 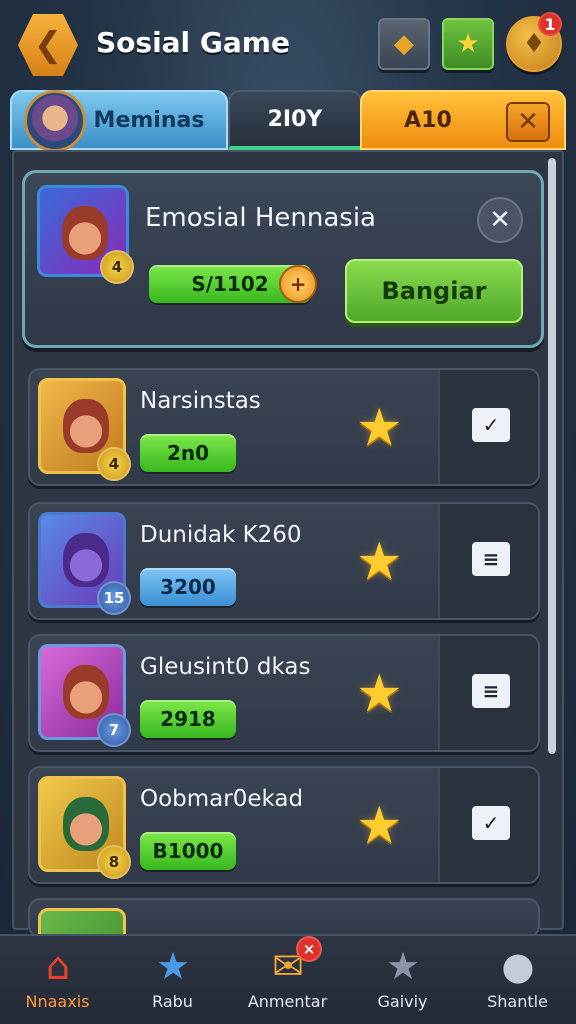 I want to click on tab-label: A10, so click(x=428, y=120).